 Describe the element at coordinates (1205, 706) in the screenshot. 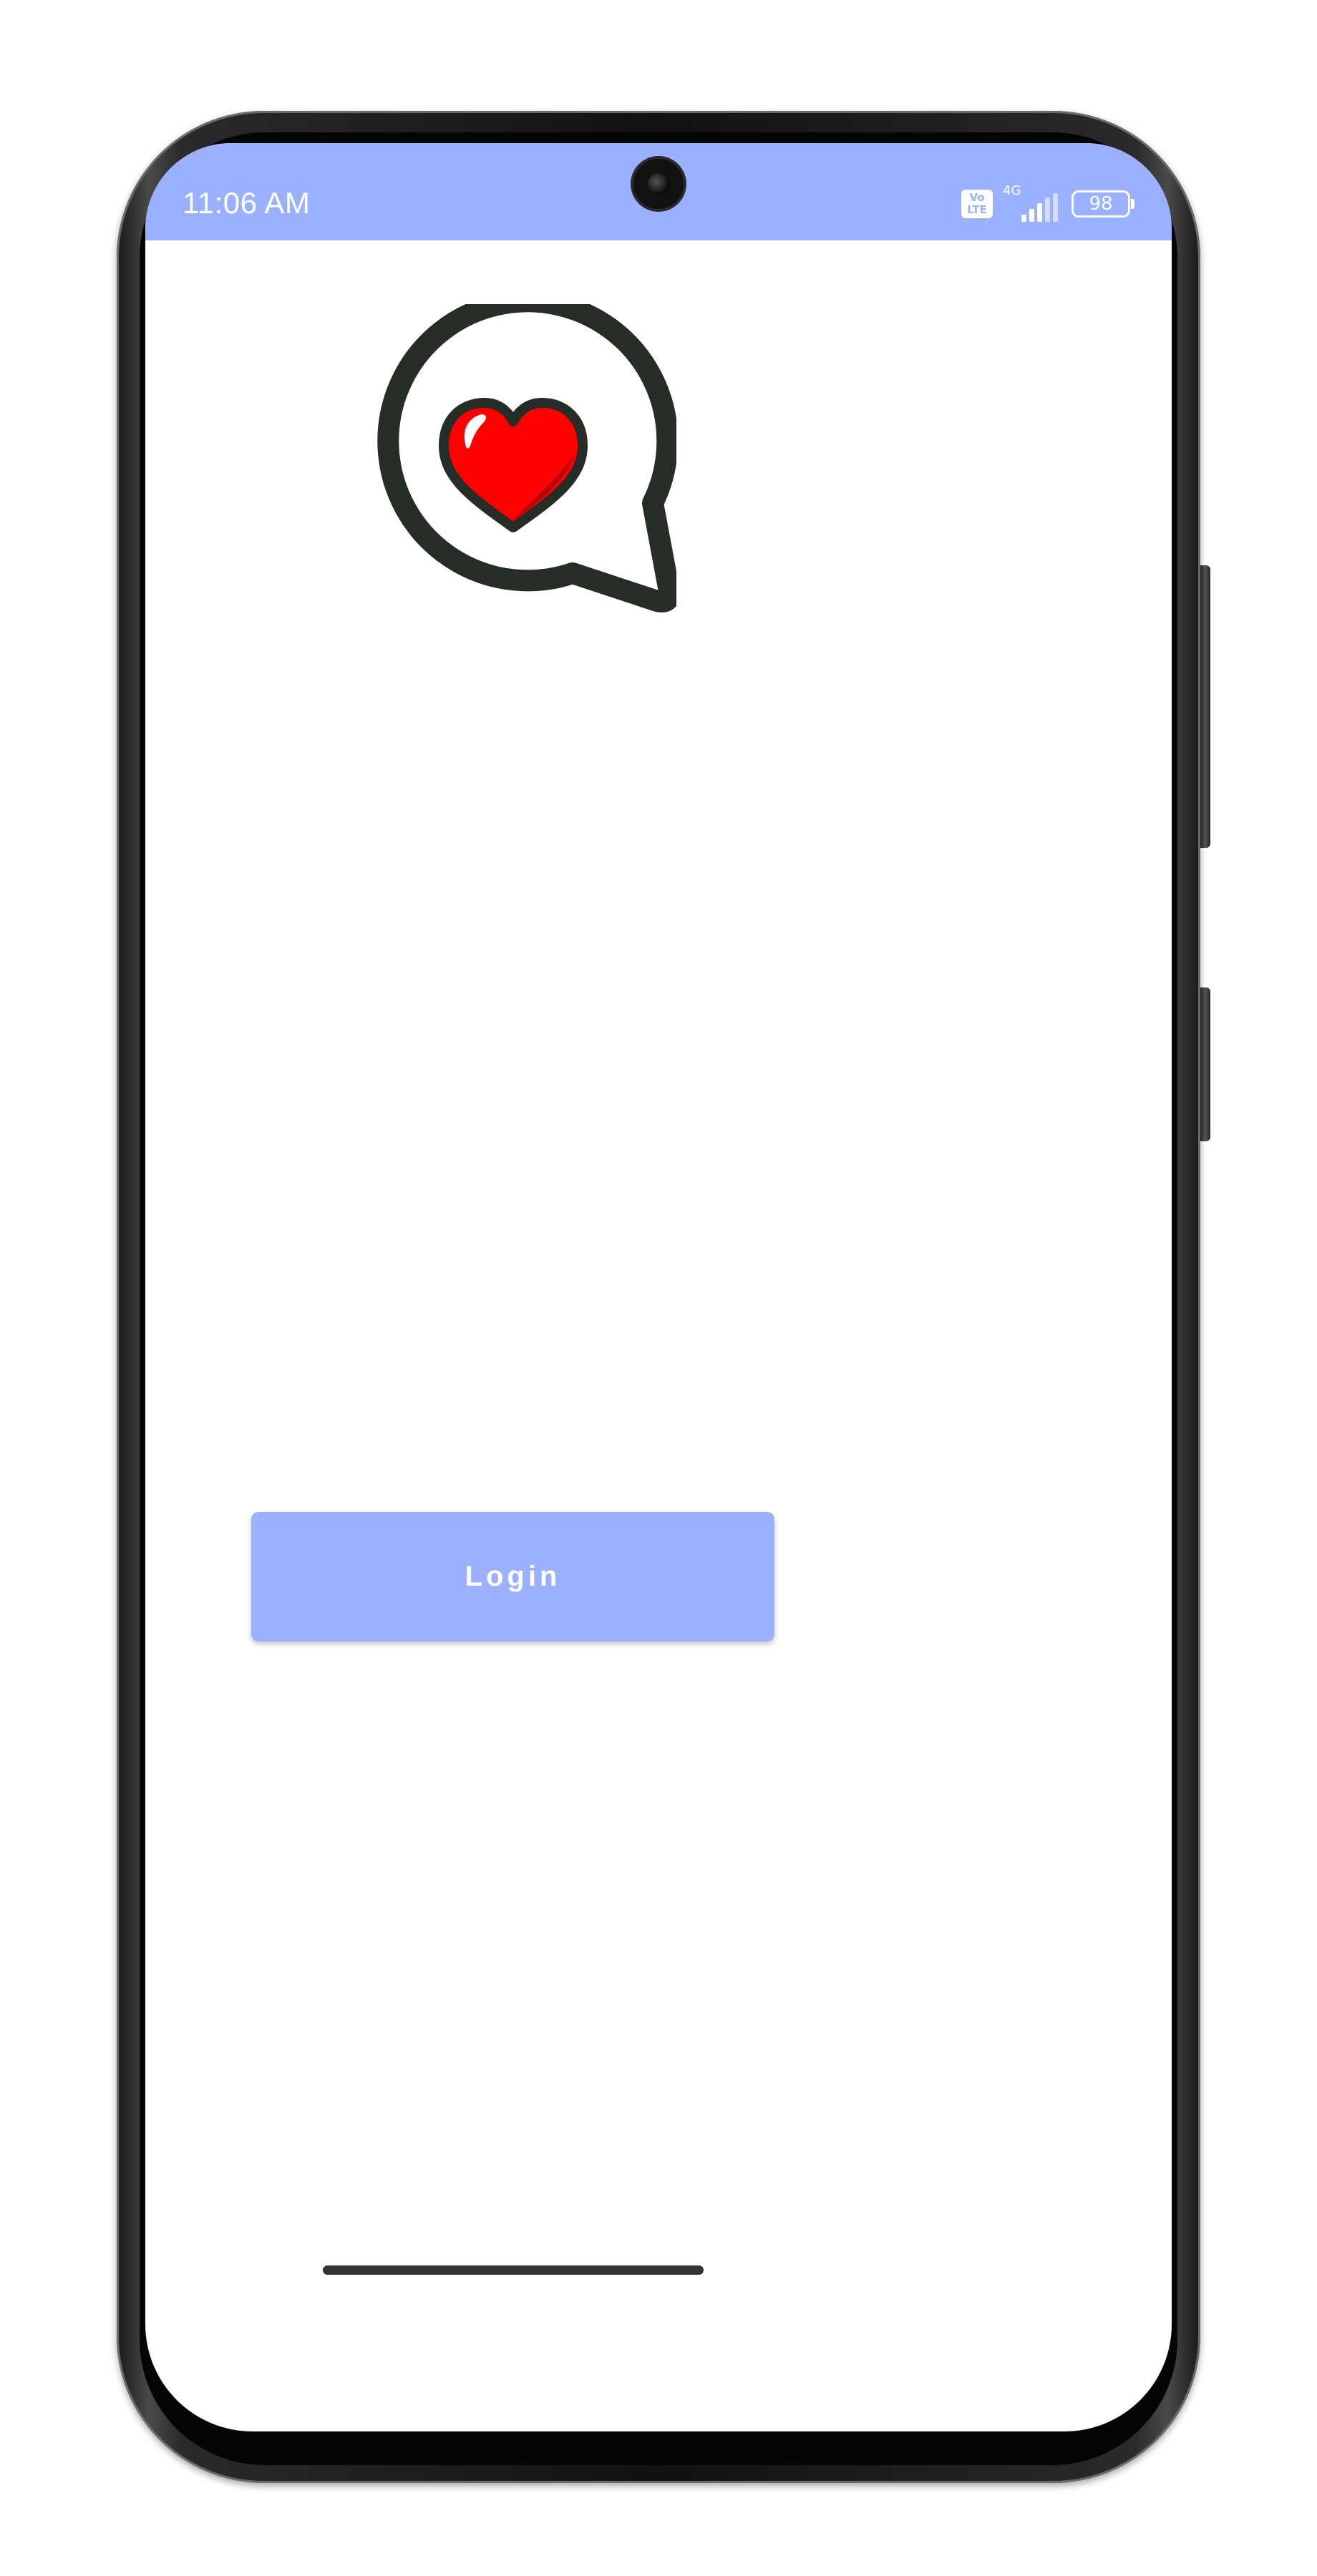

I see `power-button` at that location.